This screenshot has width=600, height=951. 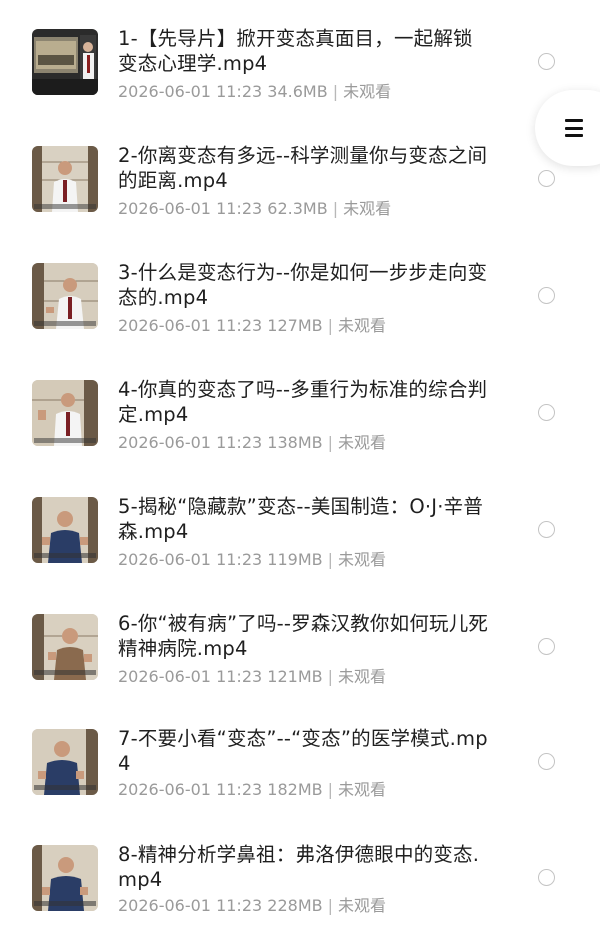 What do you see at coordinates (297, 91) in the screenshot?
I see `video-size: 34.6MB` at bounding box center [297, 91].